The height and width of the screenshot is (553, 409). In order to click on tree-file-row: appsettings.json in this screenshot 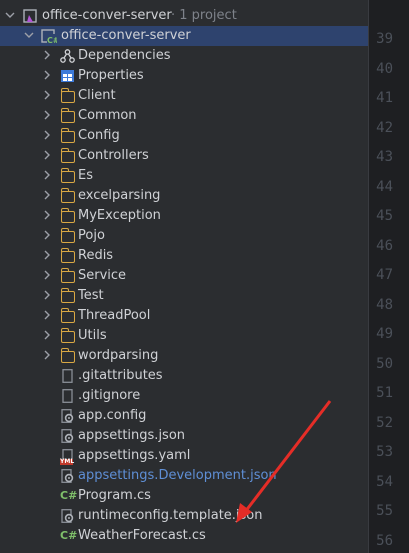, I will do `click(184, 436)`.